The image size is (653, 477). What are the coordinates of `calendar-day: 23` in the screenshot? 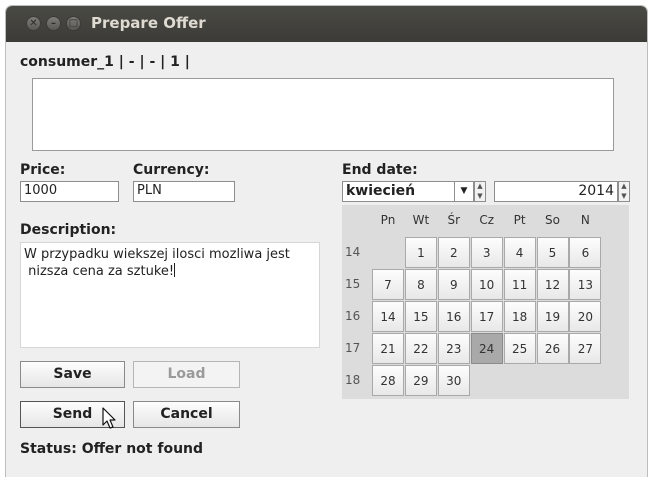 It's located at (453, 348).